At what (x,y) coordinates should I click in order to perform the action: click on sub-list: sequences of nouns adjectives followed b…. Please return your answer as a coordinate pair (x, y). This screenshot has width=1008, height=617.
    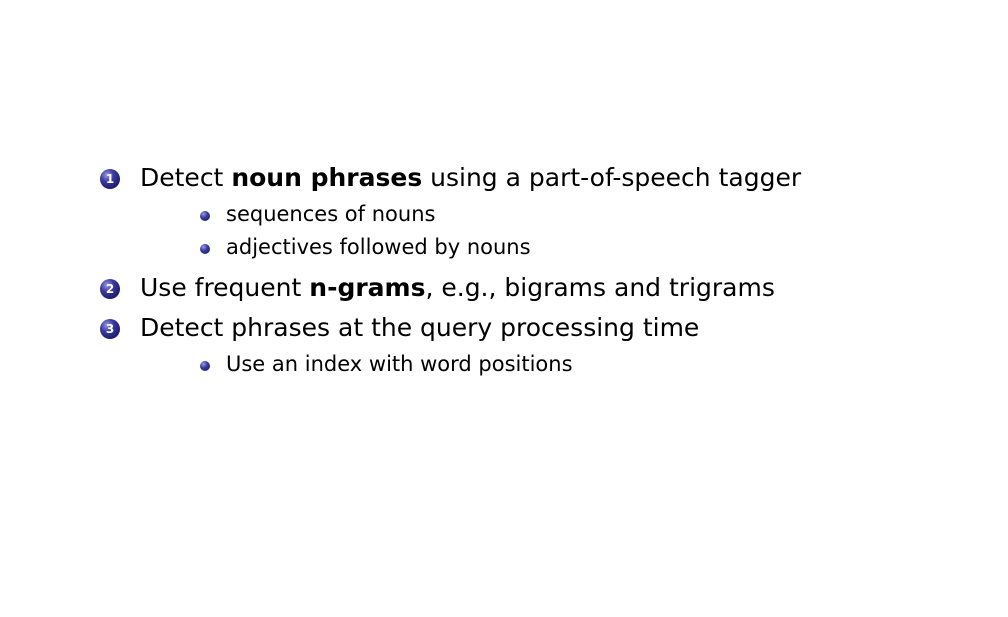
    Looking at the image, I should click on (550, 233).